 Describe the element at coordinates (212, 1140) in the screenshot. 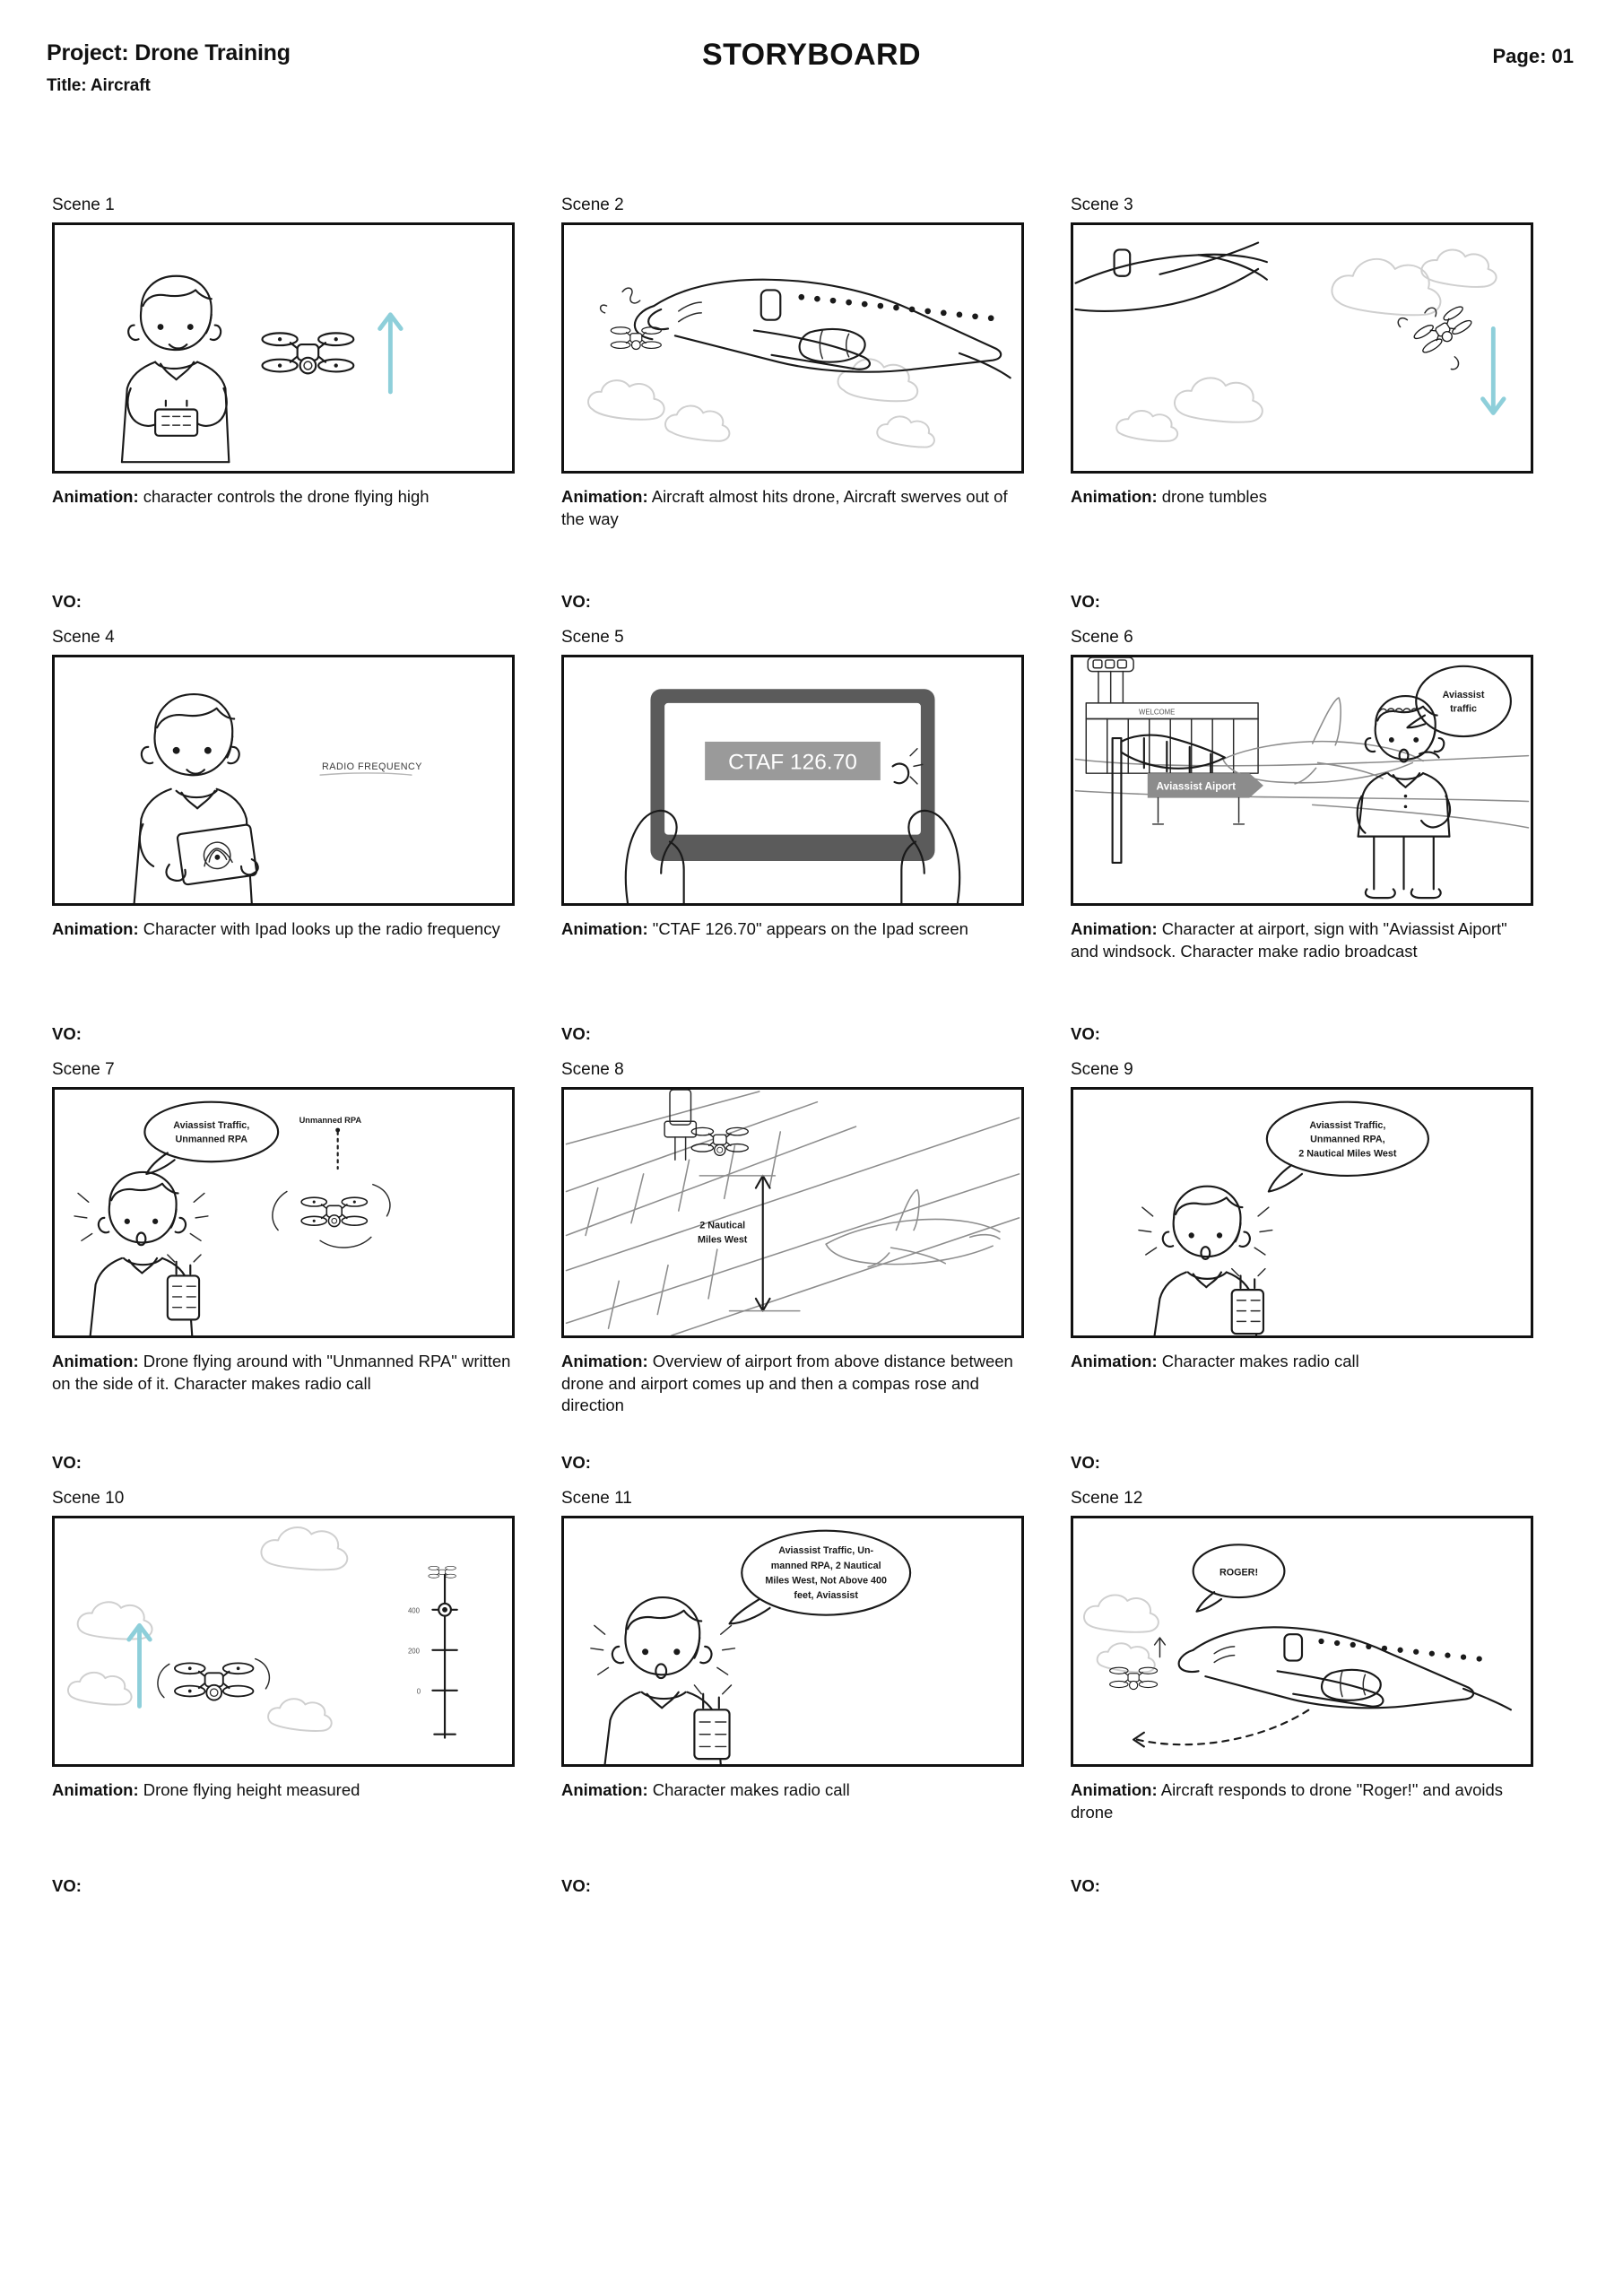

I see `scene-7-bubble-line2: Unmanned RPA` at that location.